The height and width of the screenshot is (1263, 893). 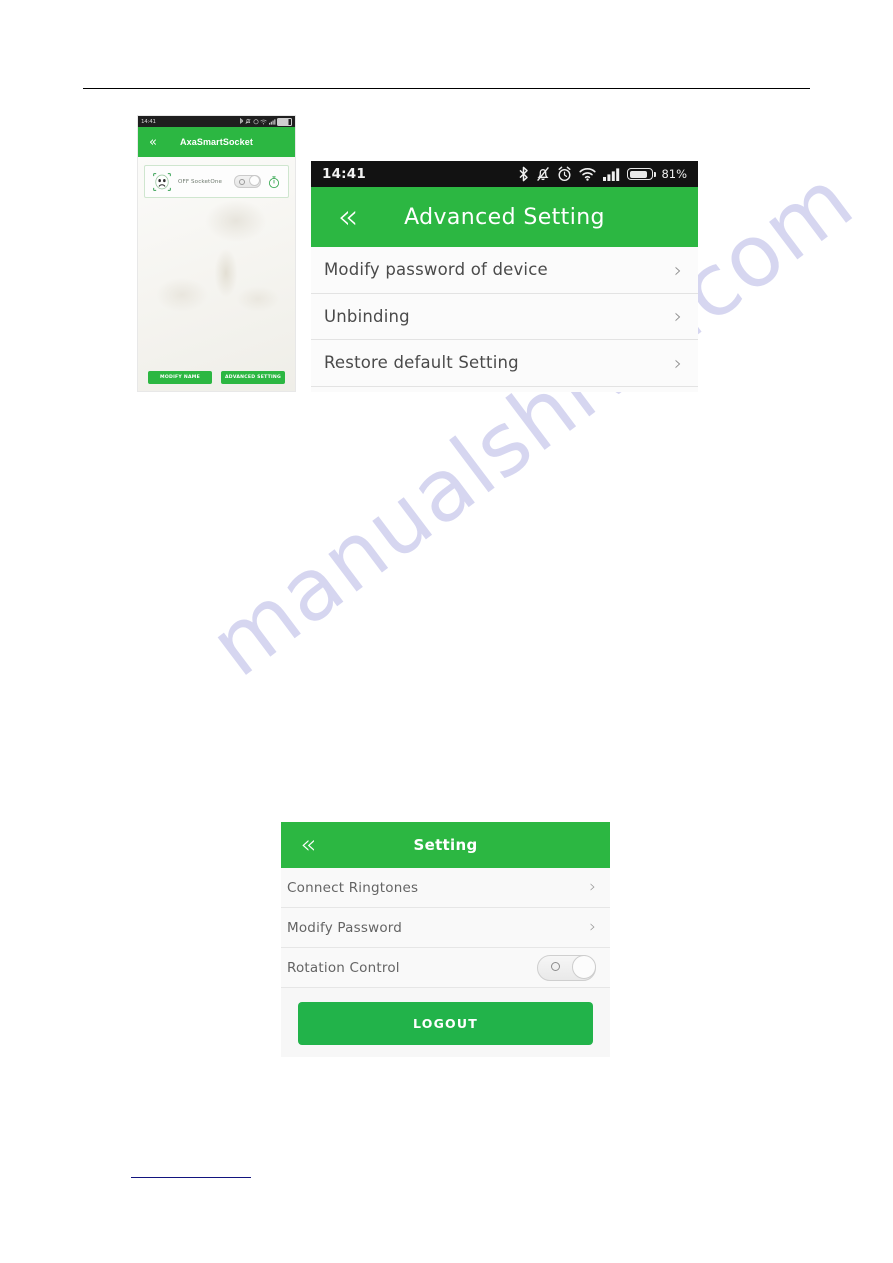 I want to click on battery-percent: 81%, so click(x=674, y=174).